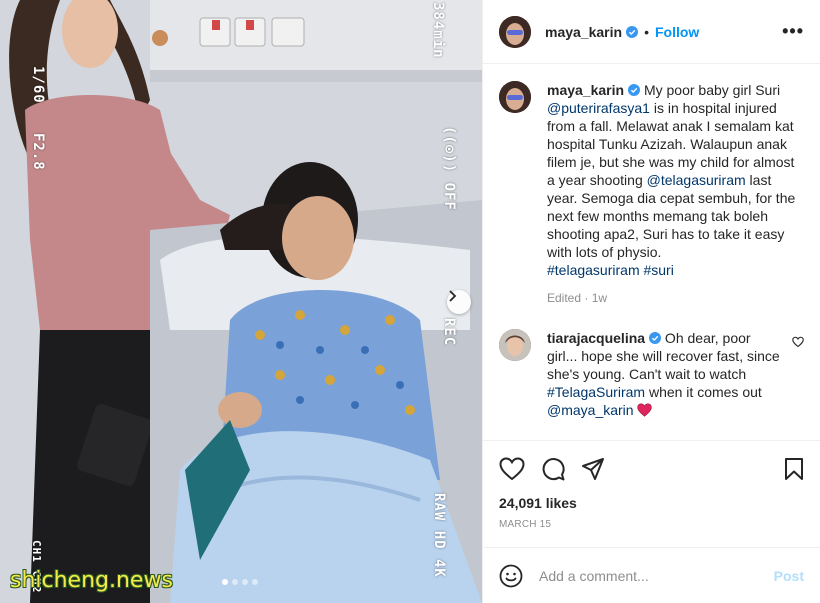 The image size is (820, 603). I want to click on chevron-right-icon, so click(453, 296).